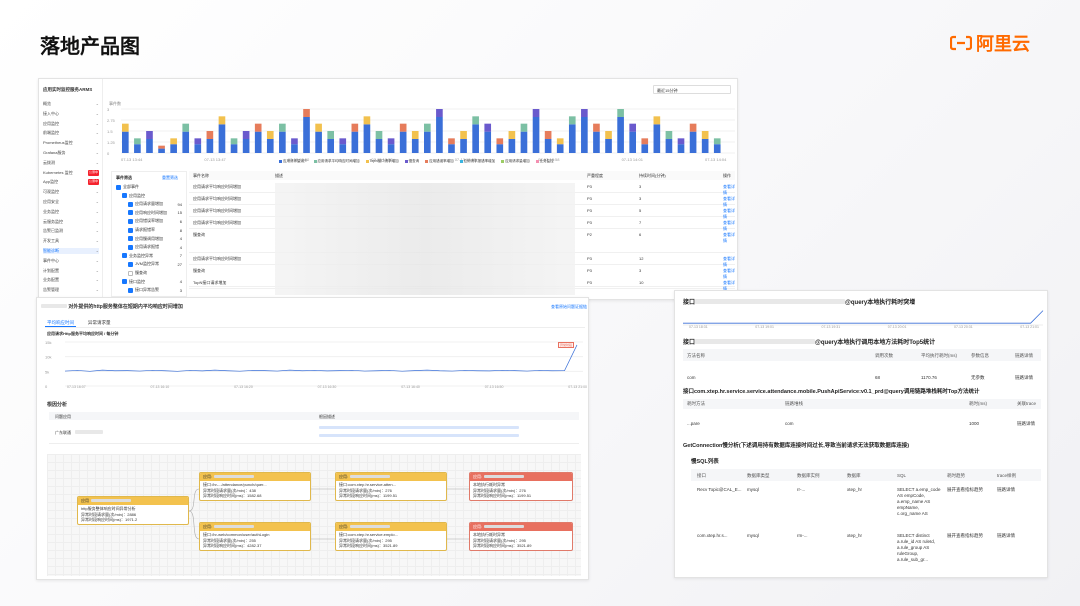 The width and height of the screenshot is (1080, 606). Describe the element at coordinates (68, 89) in the screenshot. I see `app-title: 应用实时监控服务ARMS` at that location.